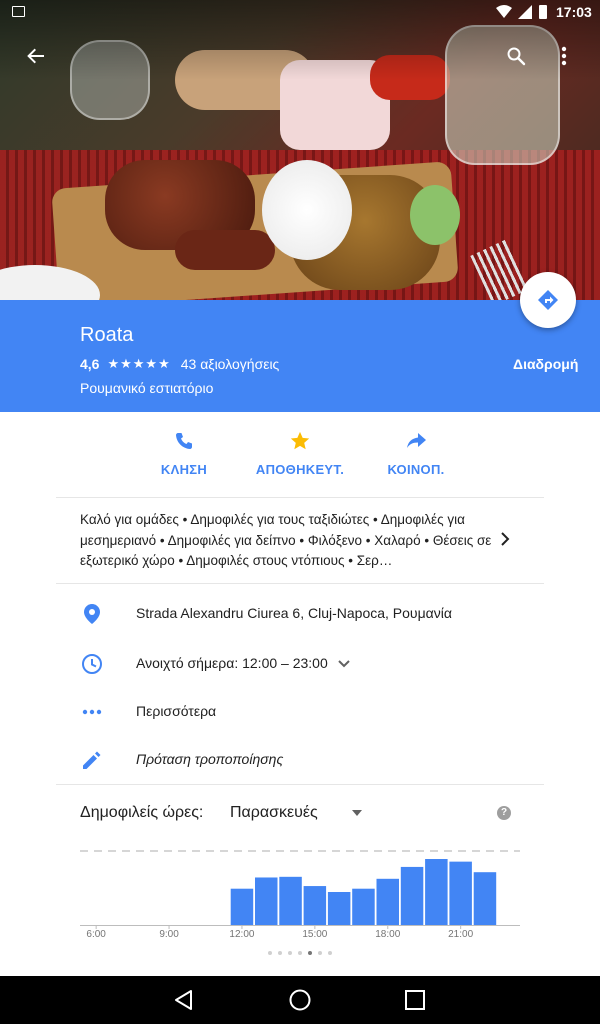 The height and width of the screenshot is (1024, 600). I want to click on back-button, so click(36, 56).